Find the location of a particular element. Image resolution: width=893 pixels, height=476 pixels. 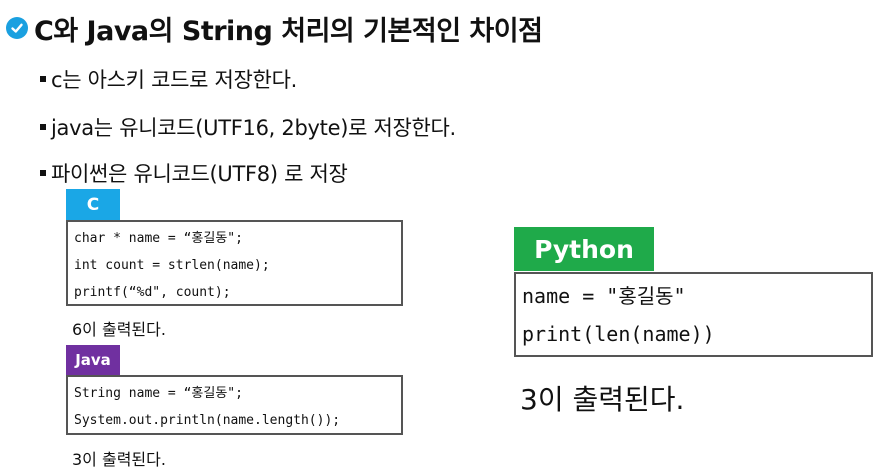

python-code-box: name = "홍길동" print(len(name)) is located at coordinates (693, 314).